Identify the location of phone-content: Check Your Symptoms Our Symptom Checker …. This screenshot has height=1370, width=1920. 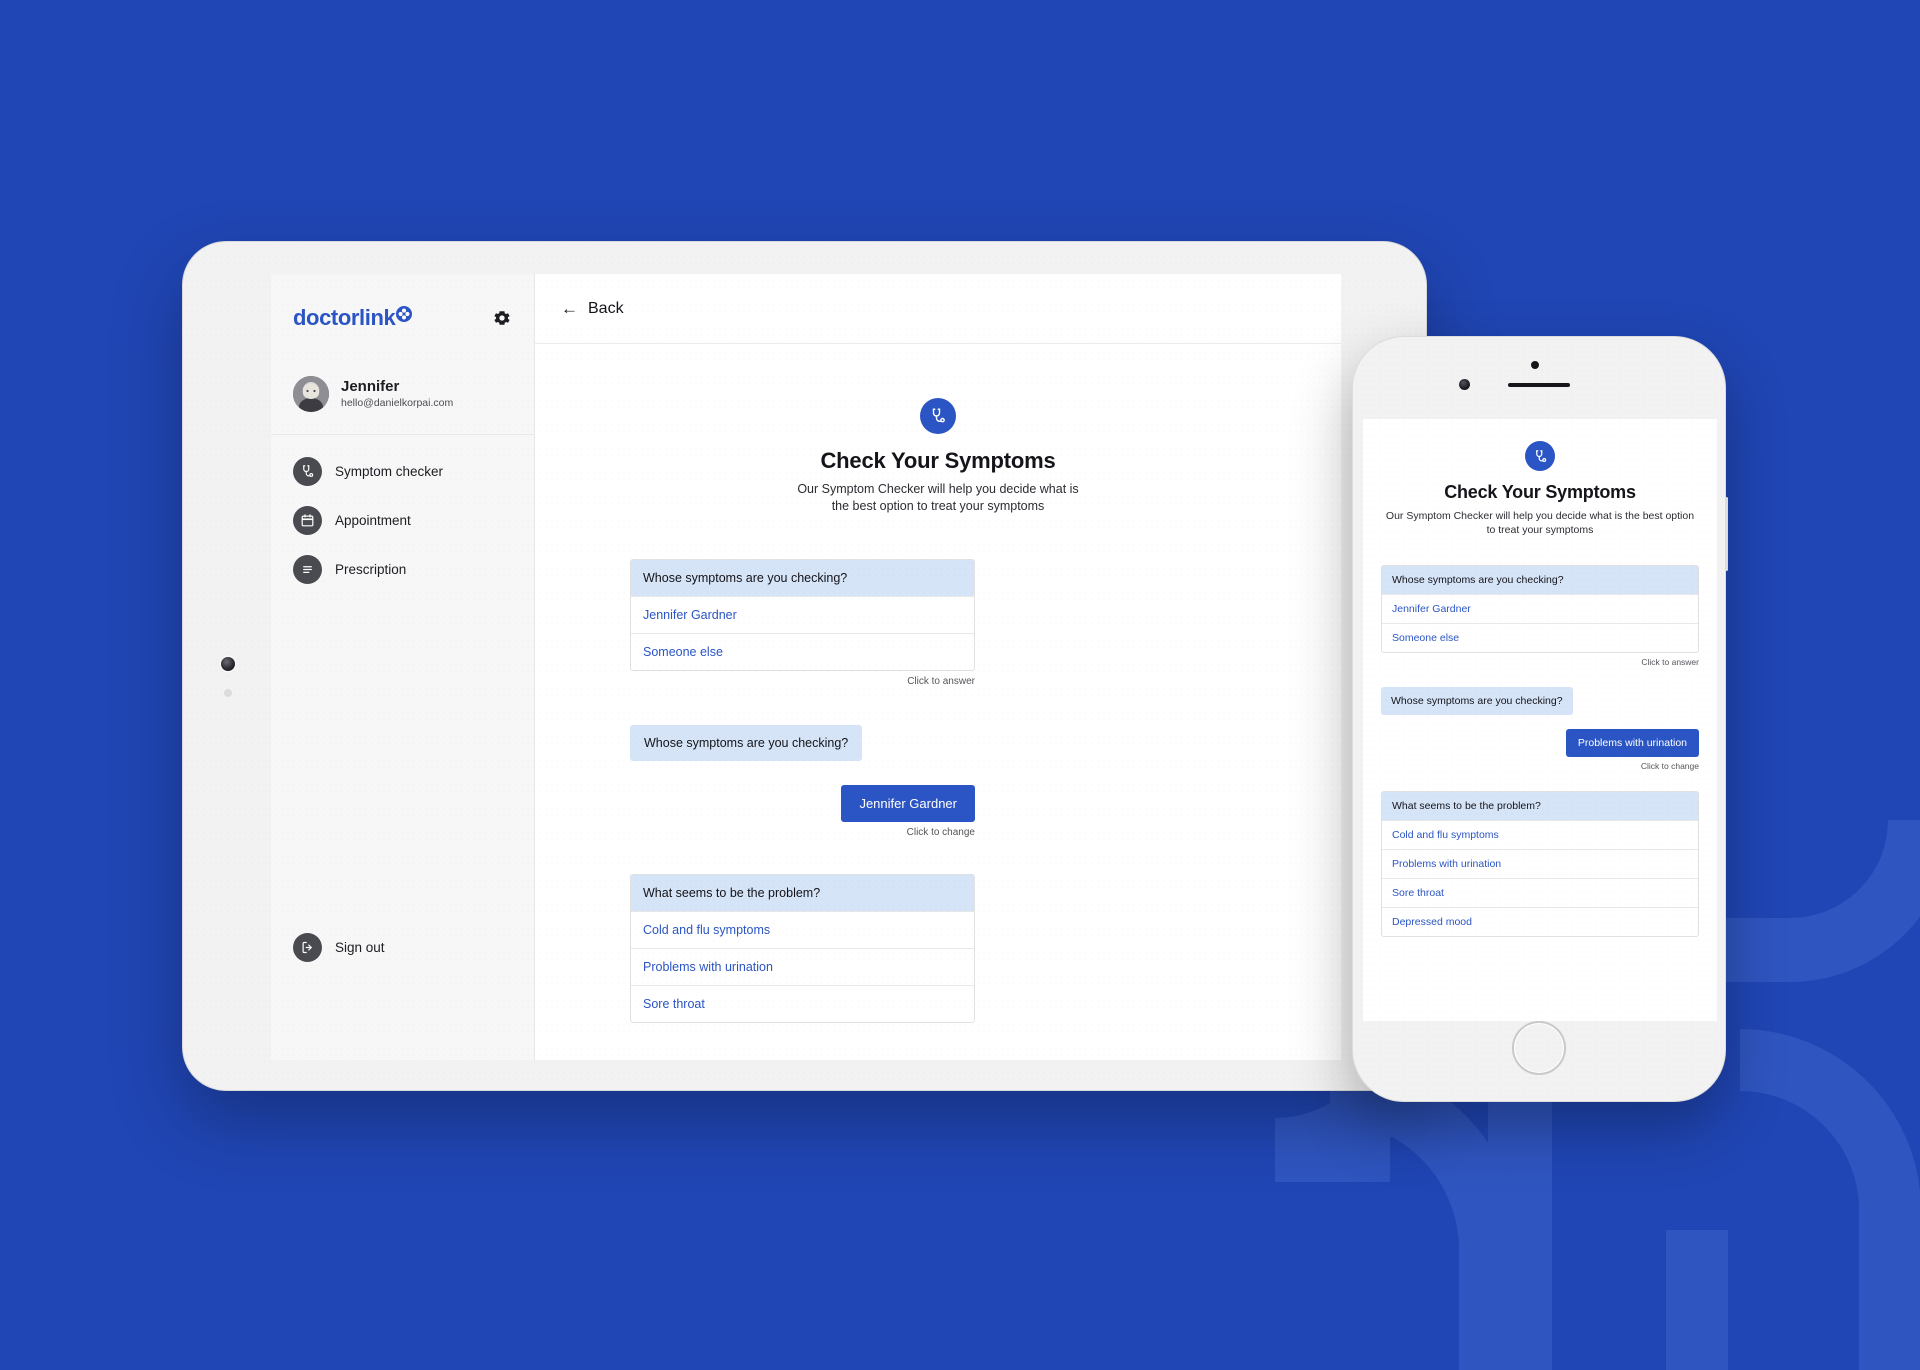
(1540, 678).